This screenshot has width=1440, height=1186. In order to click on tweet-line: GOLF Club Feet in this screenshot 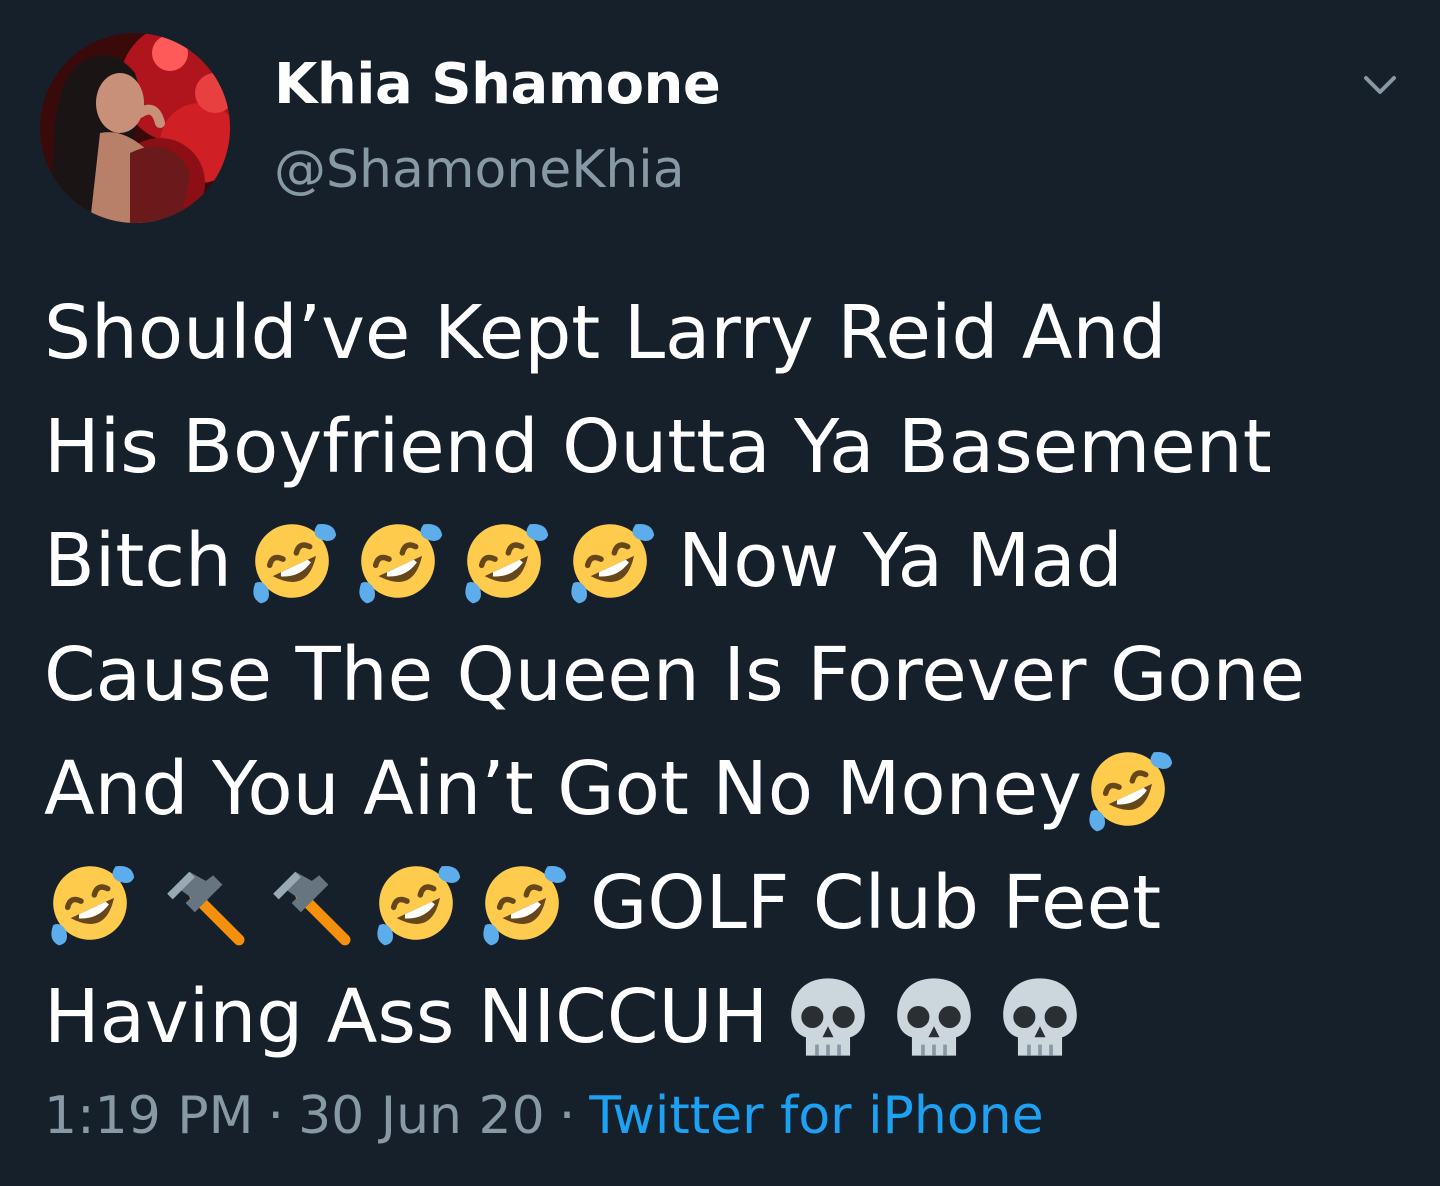, I will do `click(729, 903)`.